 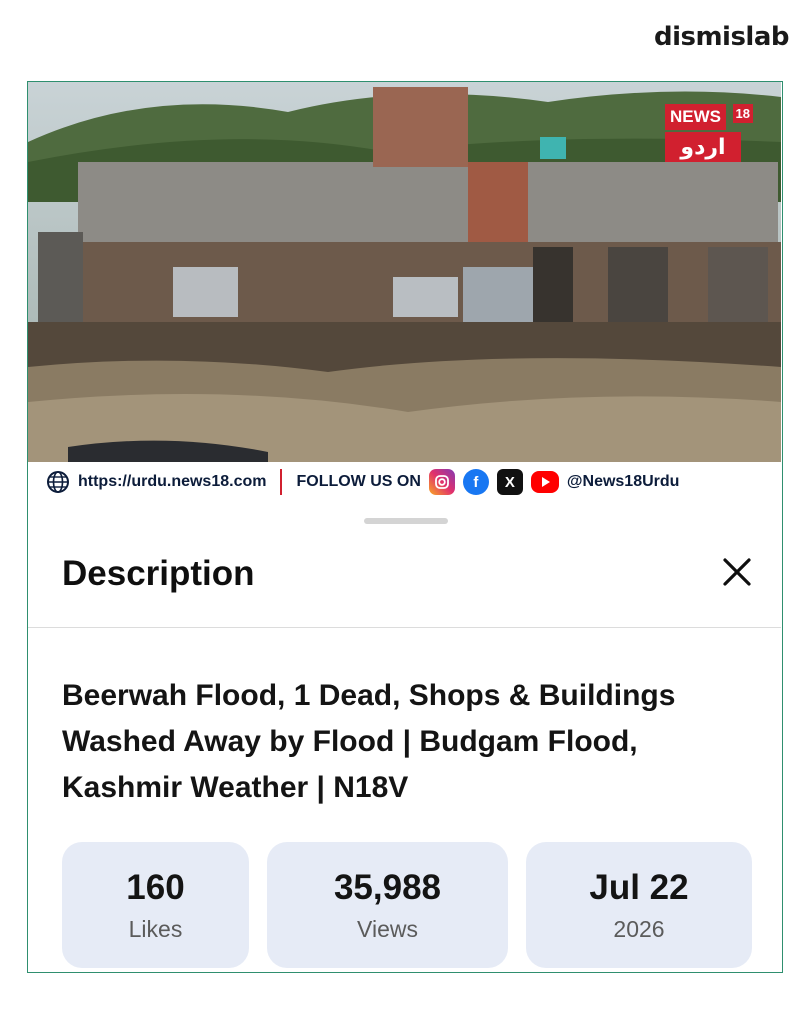 What do you see at coordinates (742, 113) in the screenshot?
I see `logo-number: 18` at bounding box center [742, 113].